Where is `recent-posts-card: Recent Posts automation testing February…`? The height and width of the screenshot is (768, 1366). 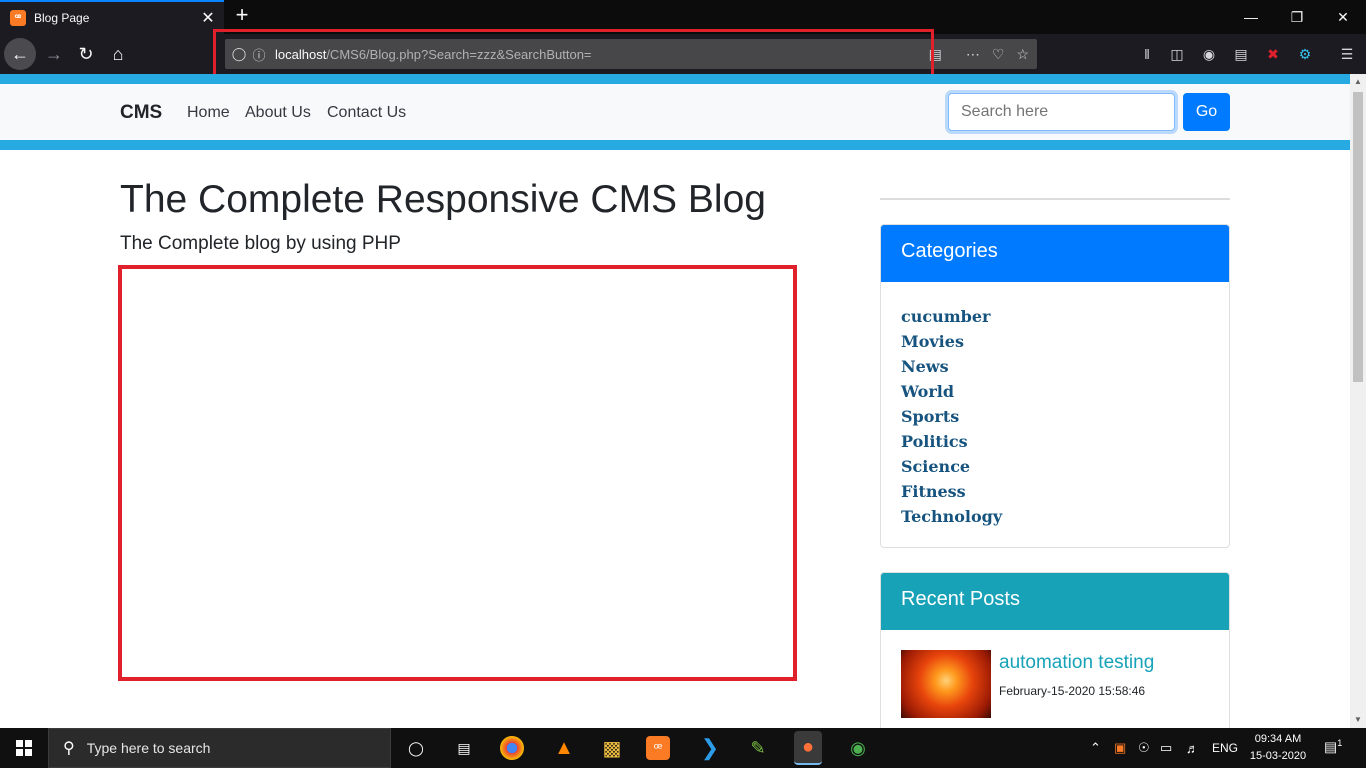 recent-posts-card: Recent Posts automation testing February… is located at coordinates (1055, 650).